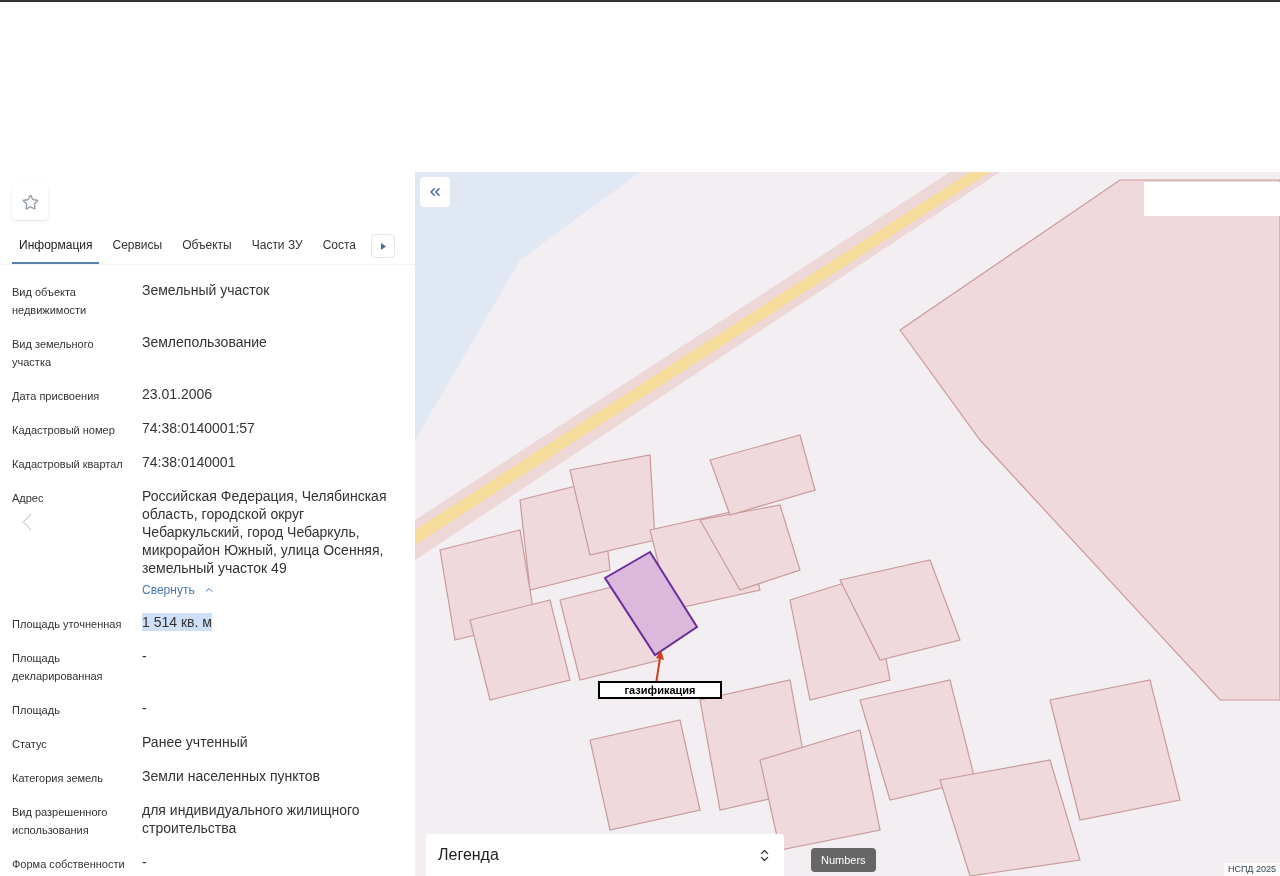 The height and width of the screenshot is (876, 1280). I want to click on scroll-tabs-button, so click(383, 246).